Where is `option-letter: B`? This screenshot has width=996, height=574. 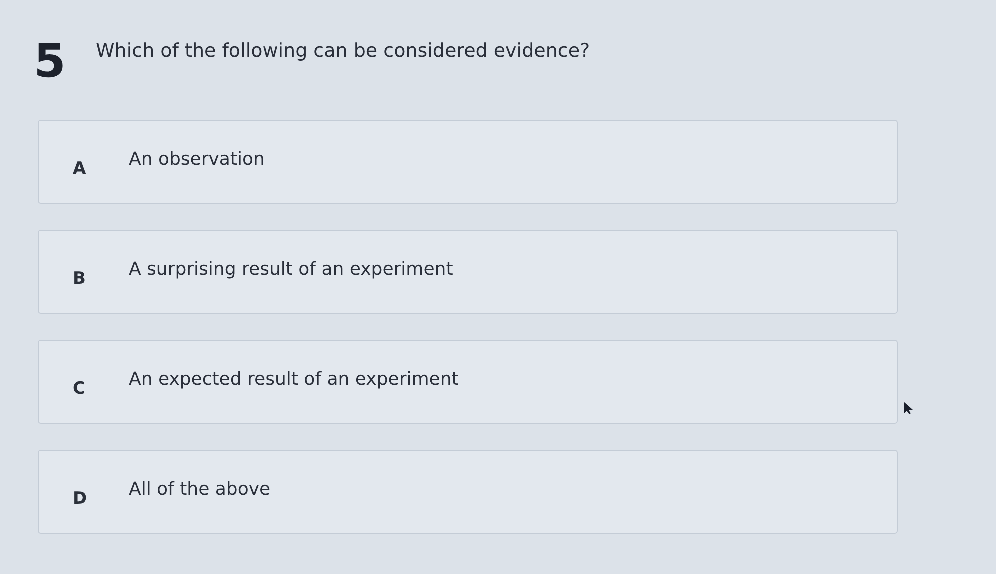 option-letter: B is located at coordinates (80, 279).